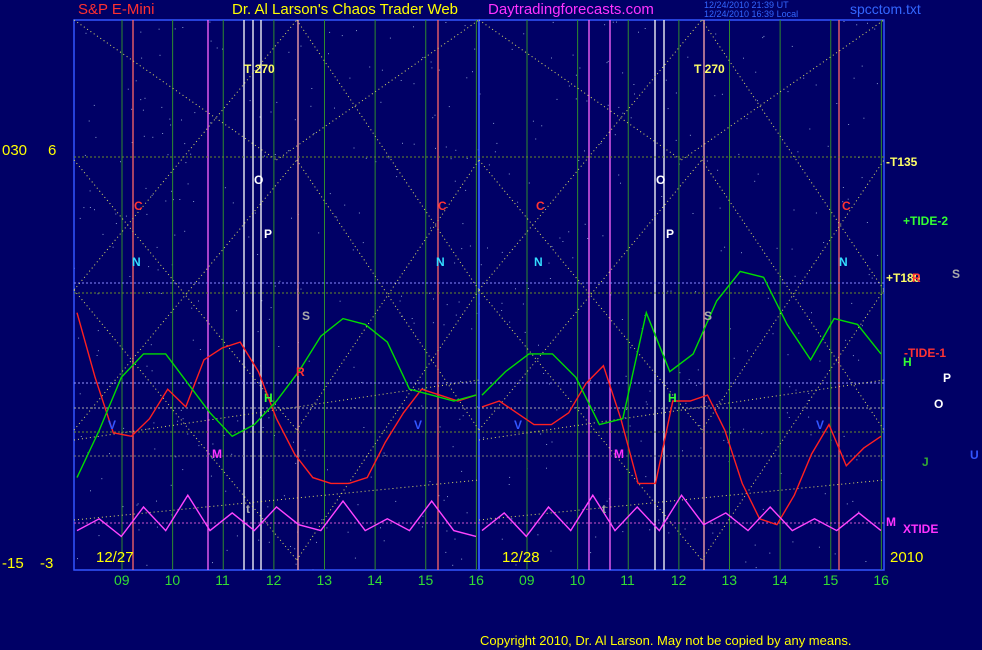 Image resolution: width=982 pixels, height=650 pixels. What do you see at coordinates (425, 580) in the screenshot?
I see `hour-tick-label: 15` at bounding box center [425, 580].